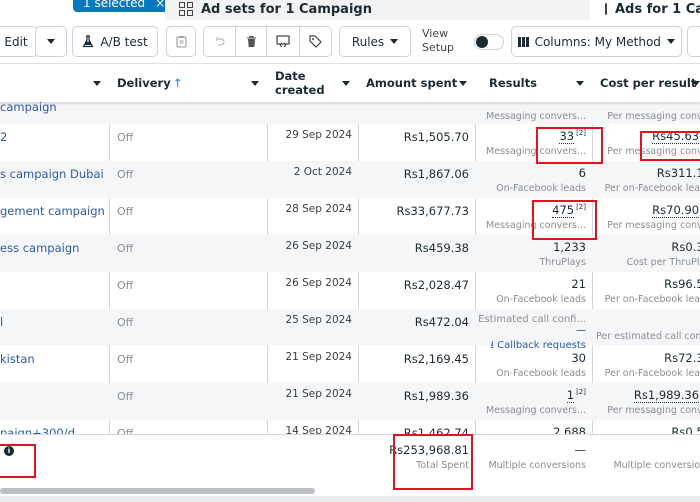 This screenshot has width=700, height=502. Describe the element at coordinates (532, 253) in the screenshot. I see `results-cell: 1,233 ThruPlays` at that location.